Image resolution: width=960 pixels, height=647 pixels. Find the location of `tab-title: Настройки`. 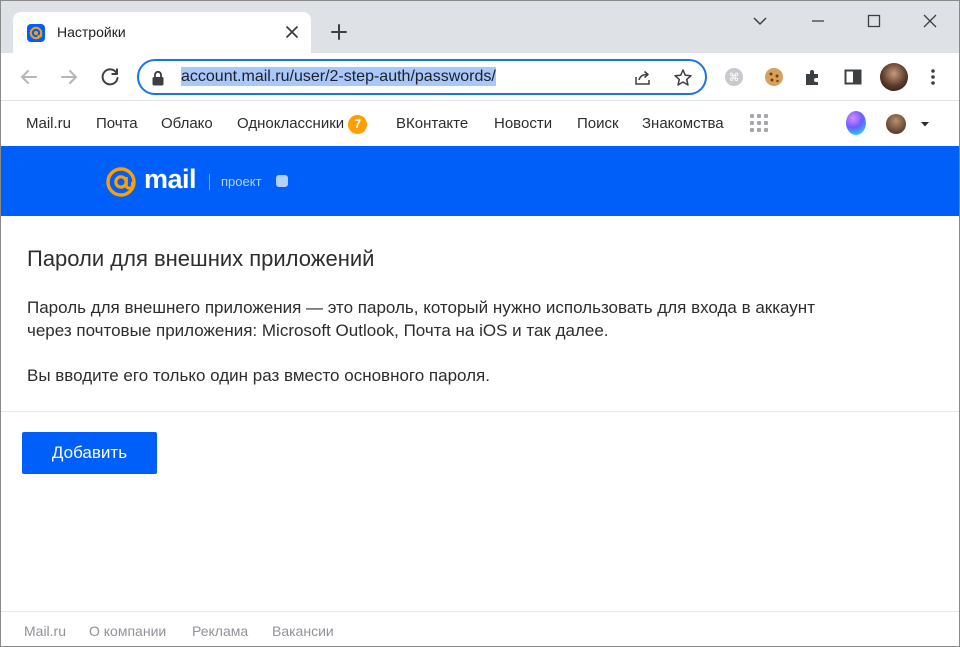

tab-title: Настройки is located at coordinates (91, 32).